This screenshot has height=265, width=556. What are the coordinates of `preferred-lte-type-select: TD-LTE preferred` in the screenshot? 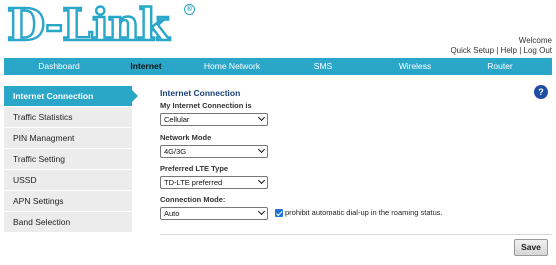 It's located at (214, 182).